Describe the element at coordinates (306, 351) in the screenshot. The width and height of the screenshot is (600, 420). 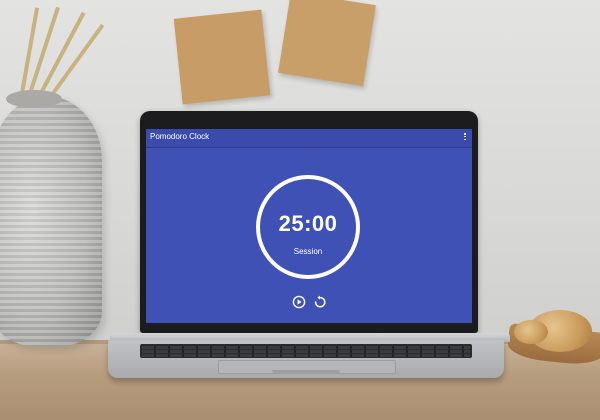
I see `keyboard` at that location.